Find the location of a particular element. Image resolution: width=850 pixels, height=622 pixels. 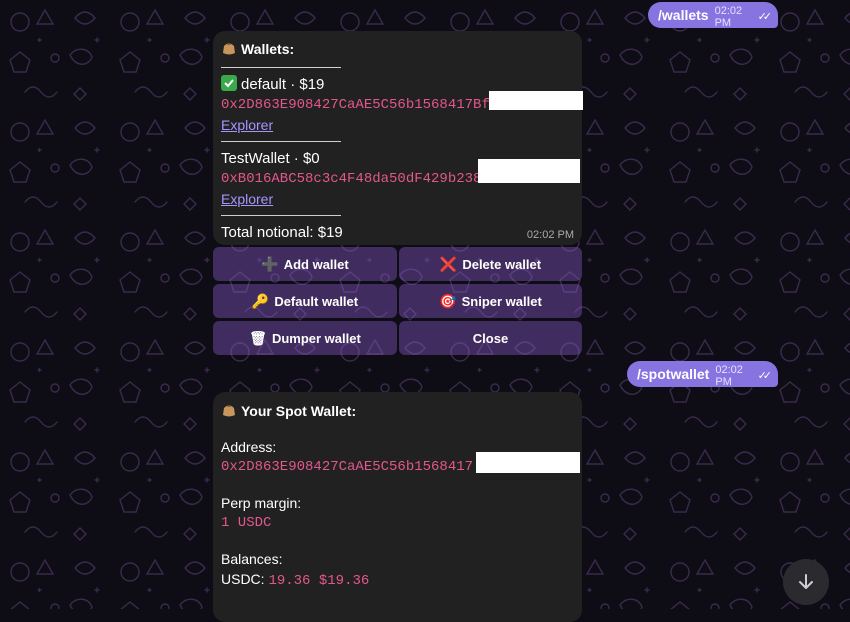

scroll-down-button is located at coordinates (806, 582).